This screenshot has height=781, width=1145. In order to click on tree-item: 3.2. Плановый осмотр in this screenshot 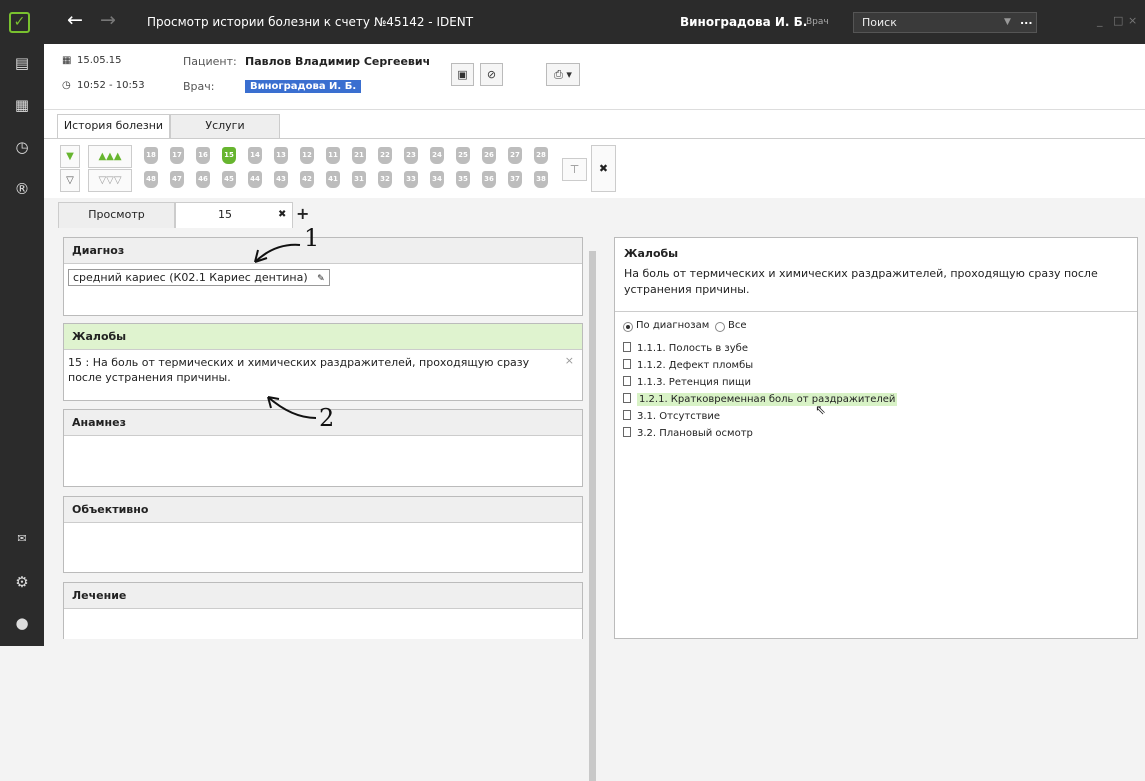, I will do `click(688, 433)`.